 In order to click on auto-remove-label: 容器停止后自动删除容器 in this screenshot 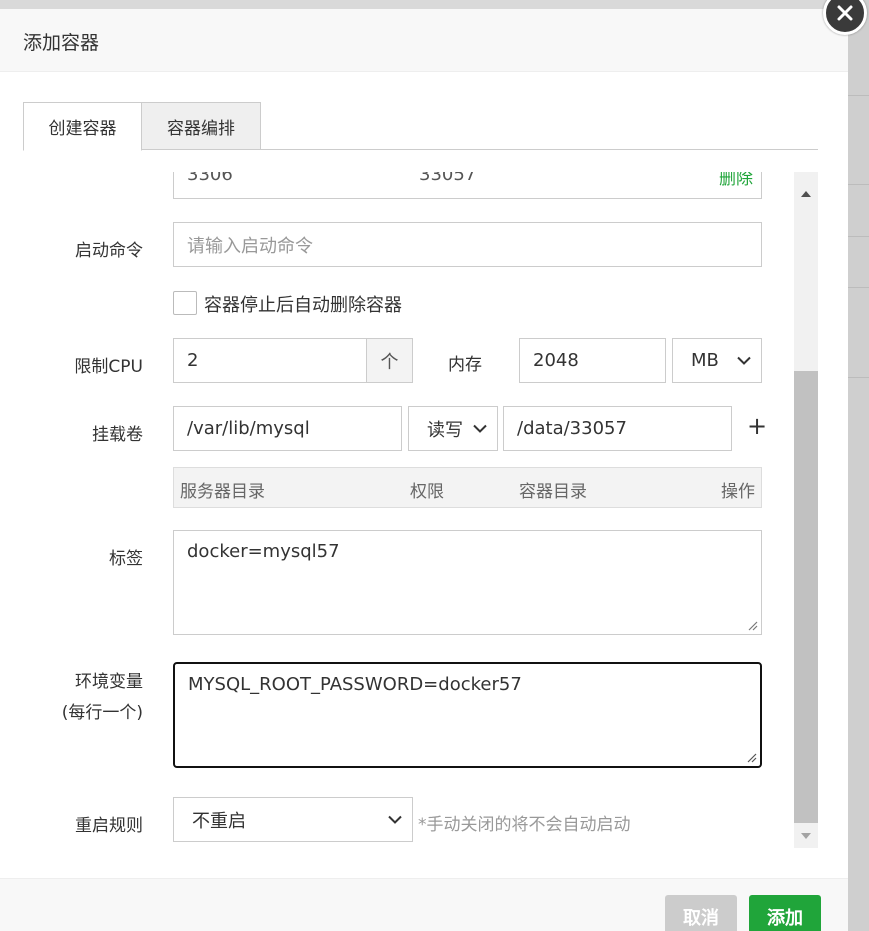, I will do `click(303, 305)`.